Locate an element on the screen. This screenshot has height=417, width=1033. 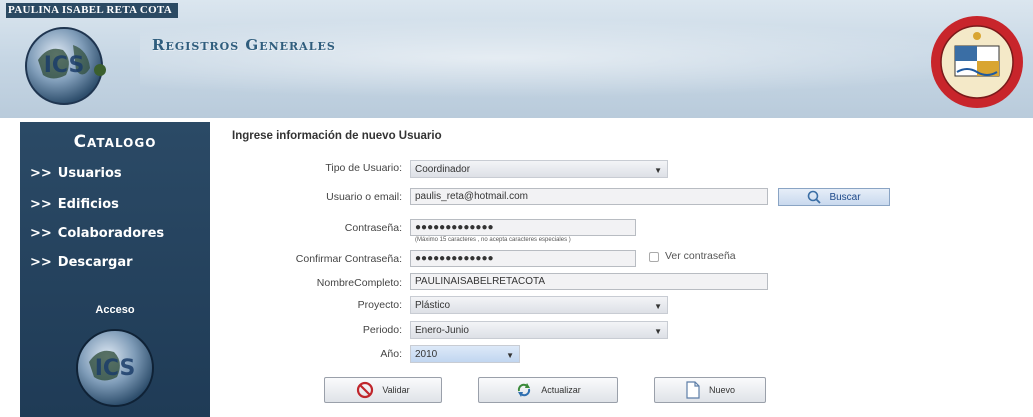
nuevo-button-label: Nuevo is located at coordinates (721, 390).